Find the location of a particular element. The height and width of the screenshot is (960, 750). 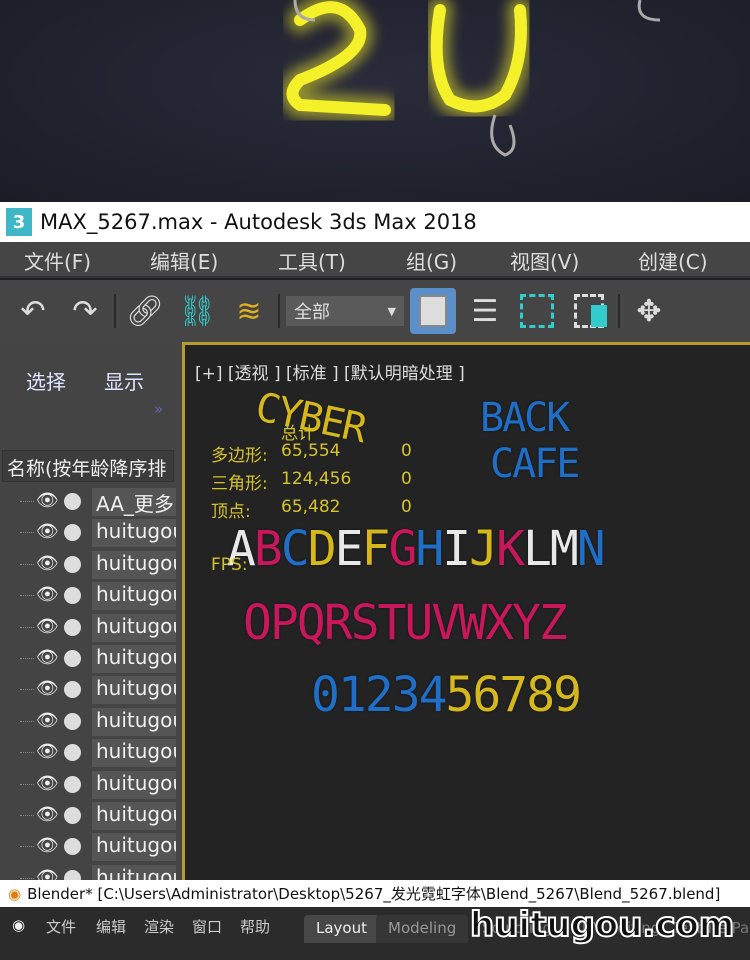

name-column-header: 名称(按年龄降序排 is located at coordinates (88, 466).